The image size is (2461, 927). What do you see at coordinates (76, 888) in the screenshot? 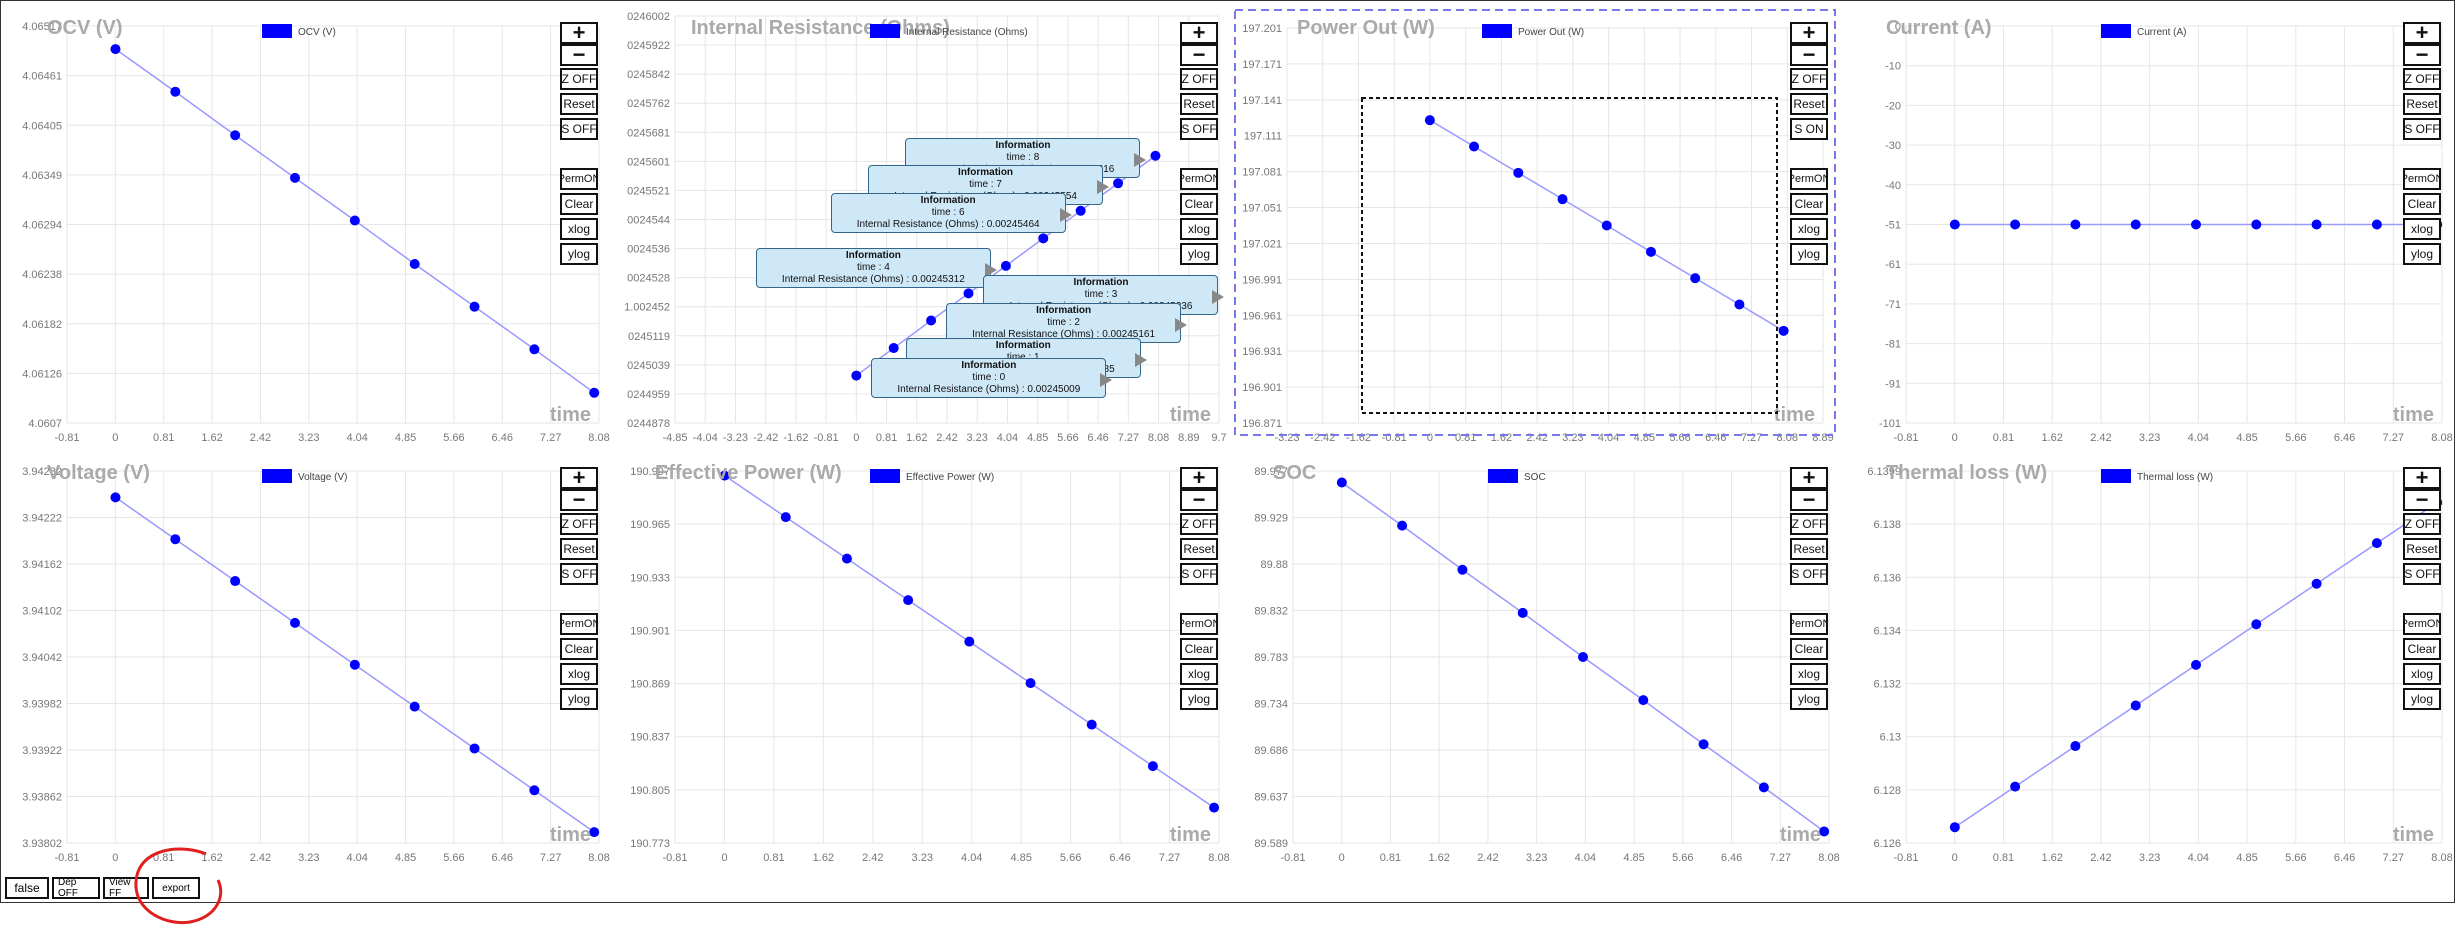
I see `dep-off-button: Dep OFF` at bounding box center [76, 888].